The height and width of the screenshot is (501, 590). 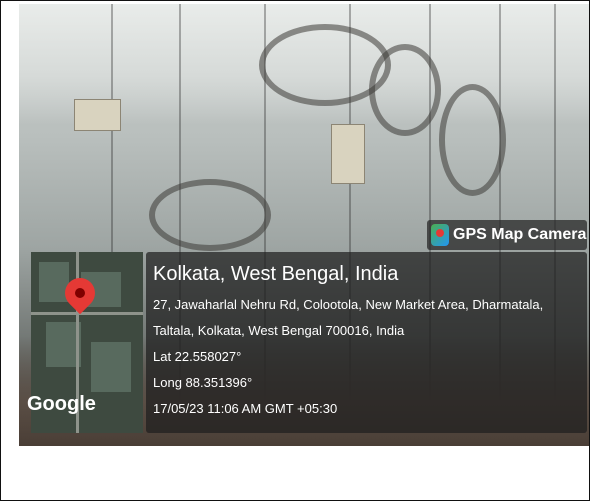 What do you see at coordinates (520, 234) in the screenshot?
I see `badge-label: GPS Map Camera` at bounding box center [520, 234].